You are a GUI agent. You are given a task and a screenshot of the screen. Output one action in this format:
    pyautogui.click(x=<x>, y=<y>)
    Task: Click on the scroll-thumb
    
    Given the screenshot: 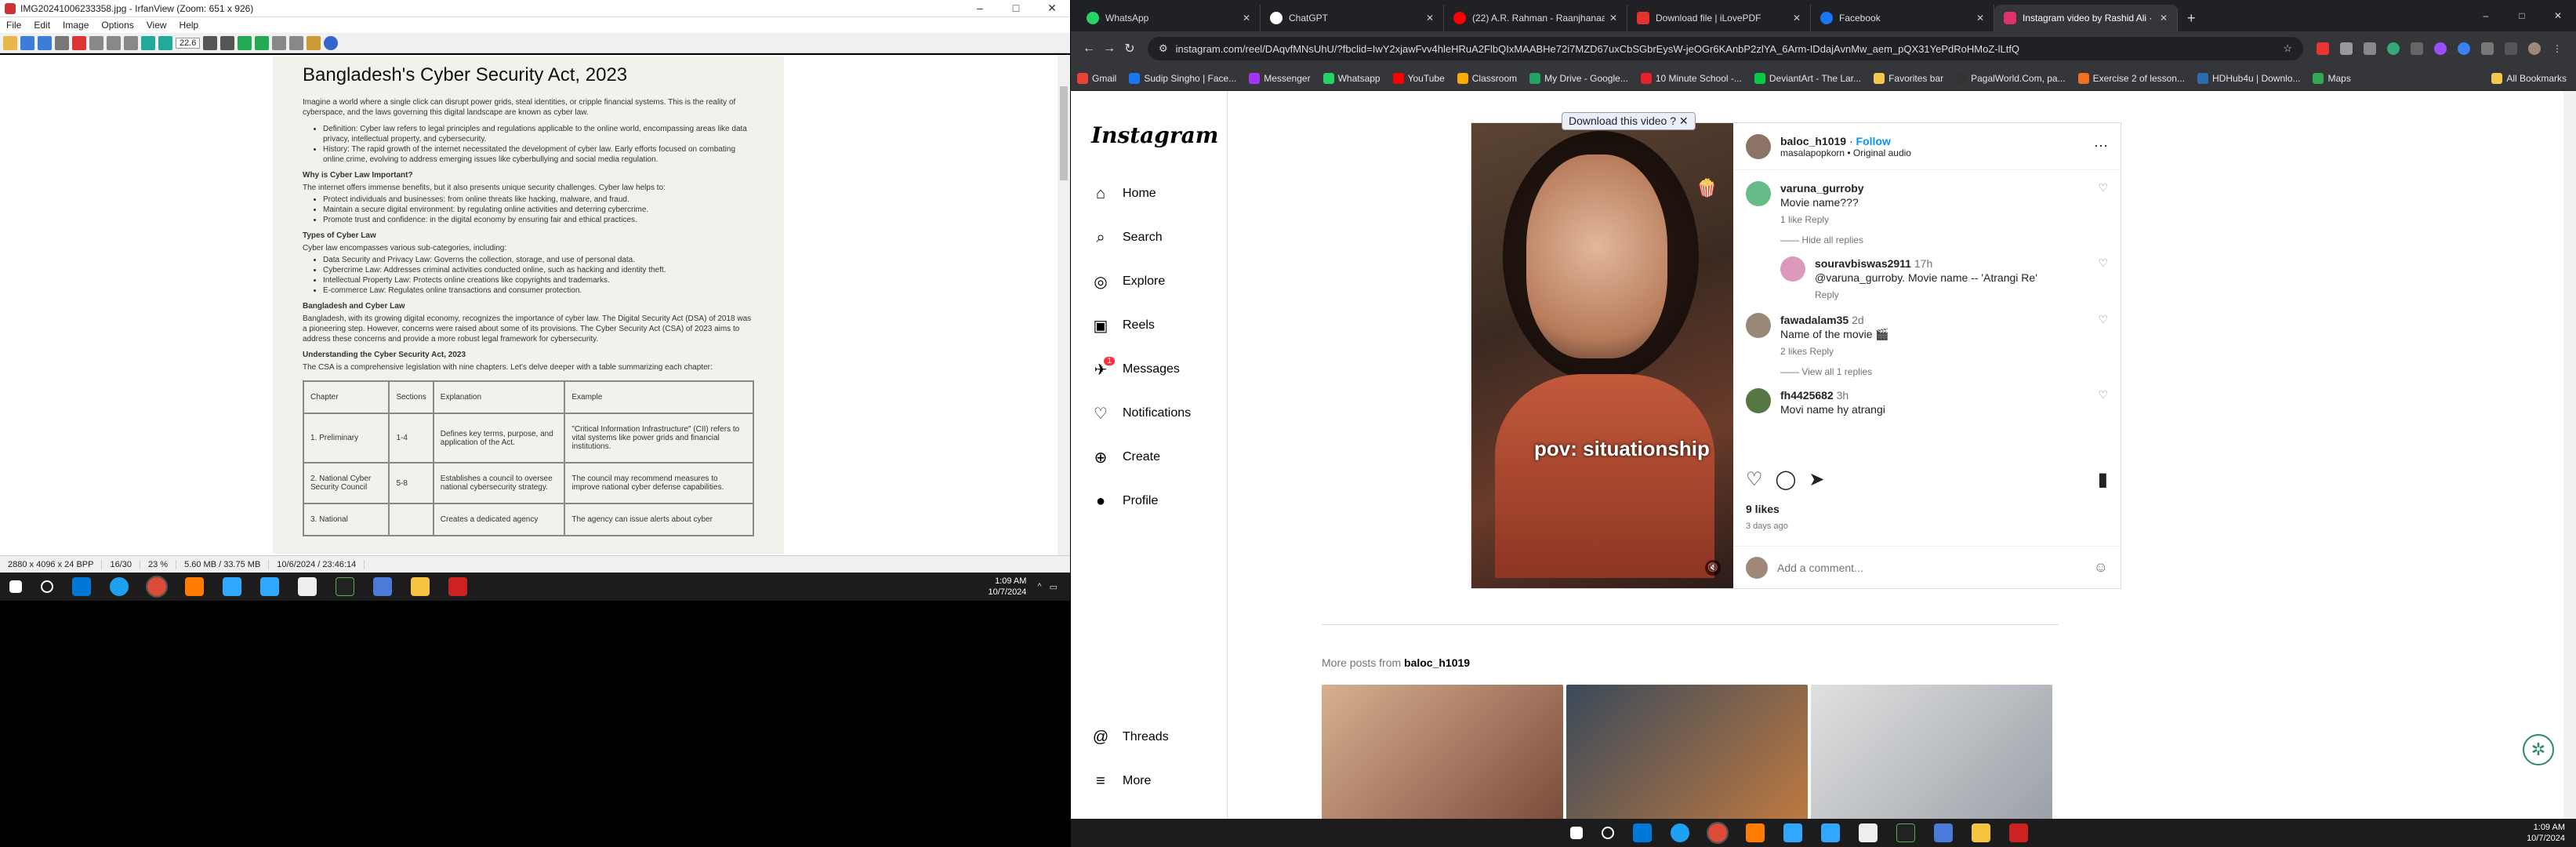 What is the action you would take?
    pyautogui.click(x=1064, y=133)
    